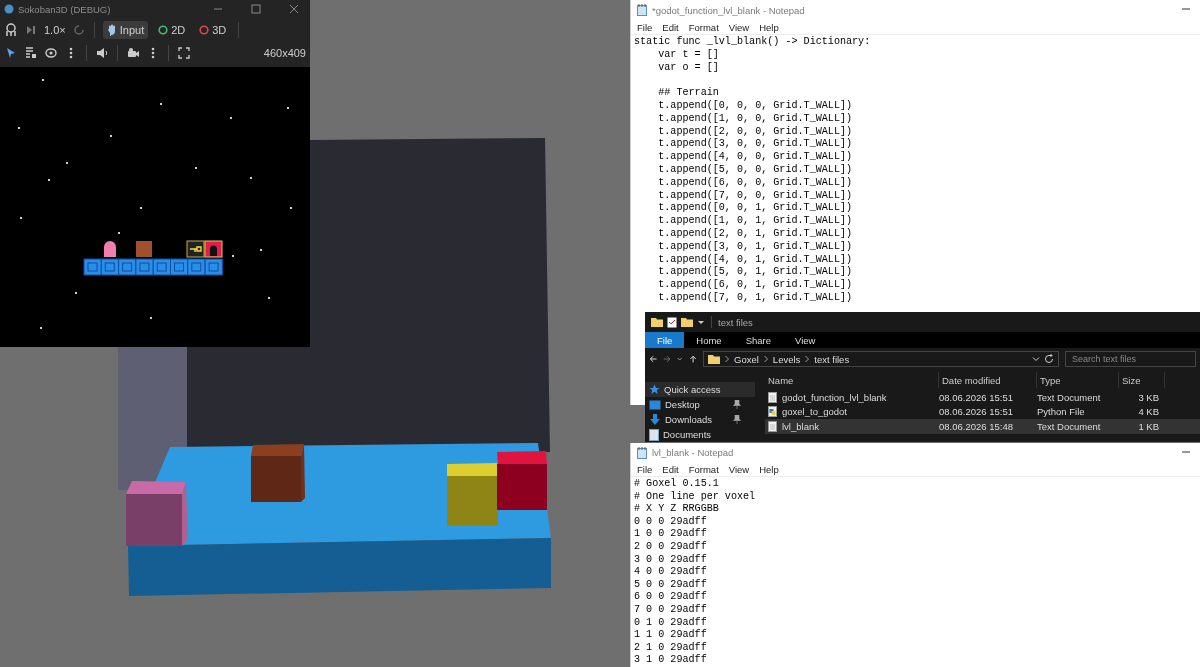 Image resolution: width=1200 pixels, height=667 pixels. What do you see at coordinates (670, 584) in the screenshot?
I see `text-line: 5 0 0 29adff` at bounding box center [670, 584].